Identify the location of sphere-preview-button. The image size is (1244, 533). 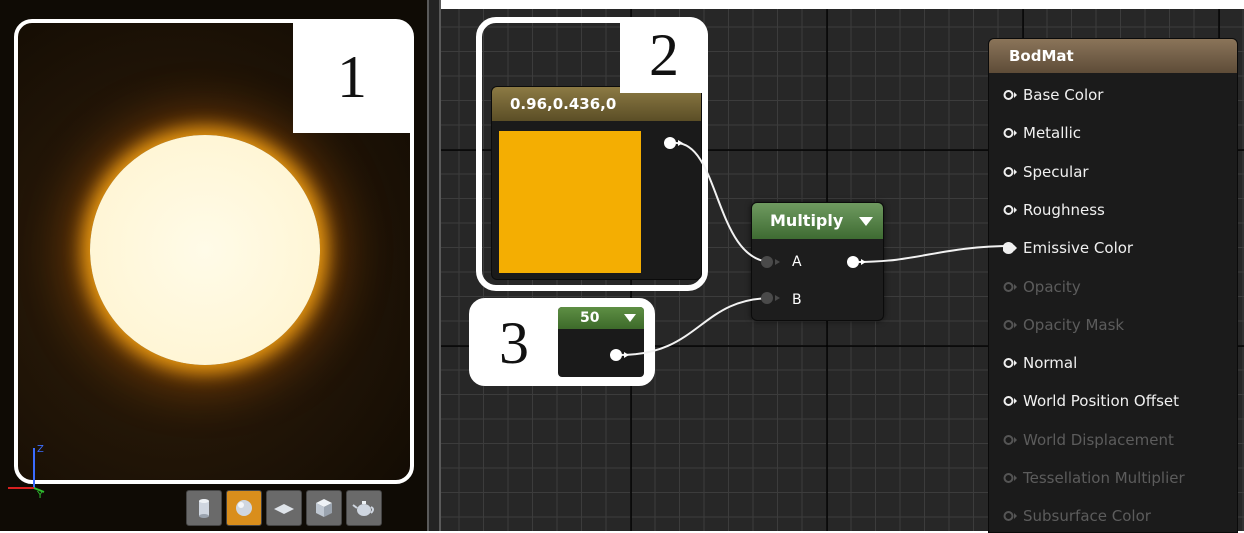
(244, 508).